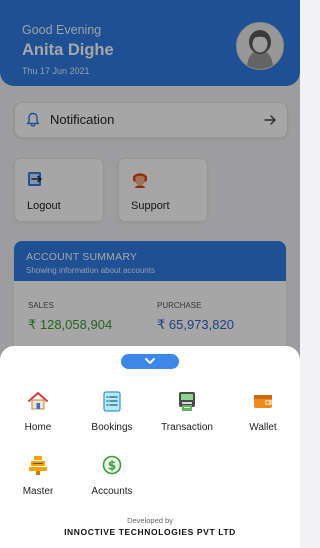  Describe the element at coordinates (263, 427) in the screenshot. I see `menu-label-wallet: Wallet` at that location.